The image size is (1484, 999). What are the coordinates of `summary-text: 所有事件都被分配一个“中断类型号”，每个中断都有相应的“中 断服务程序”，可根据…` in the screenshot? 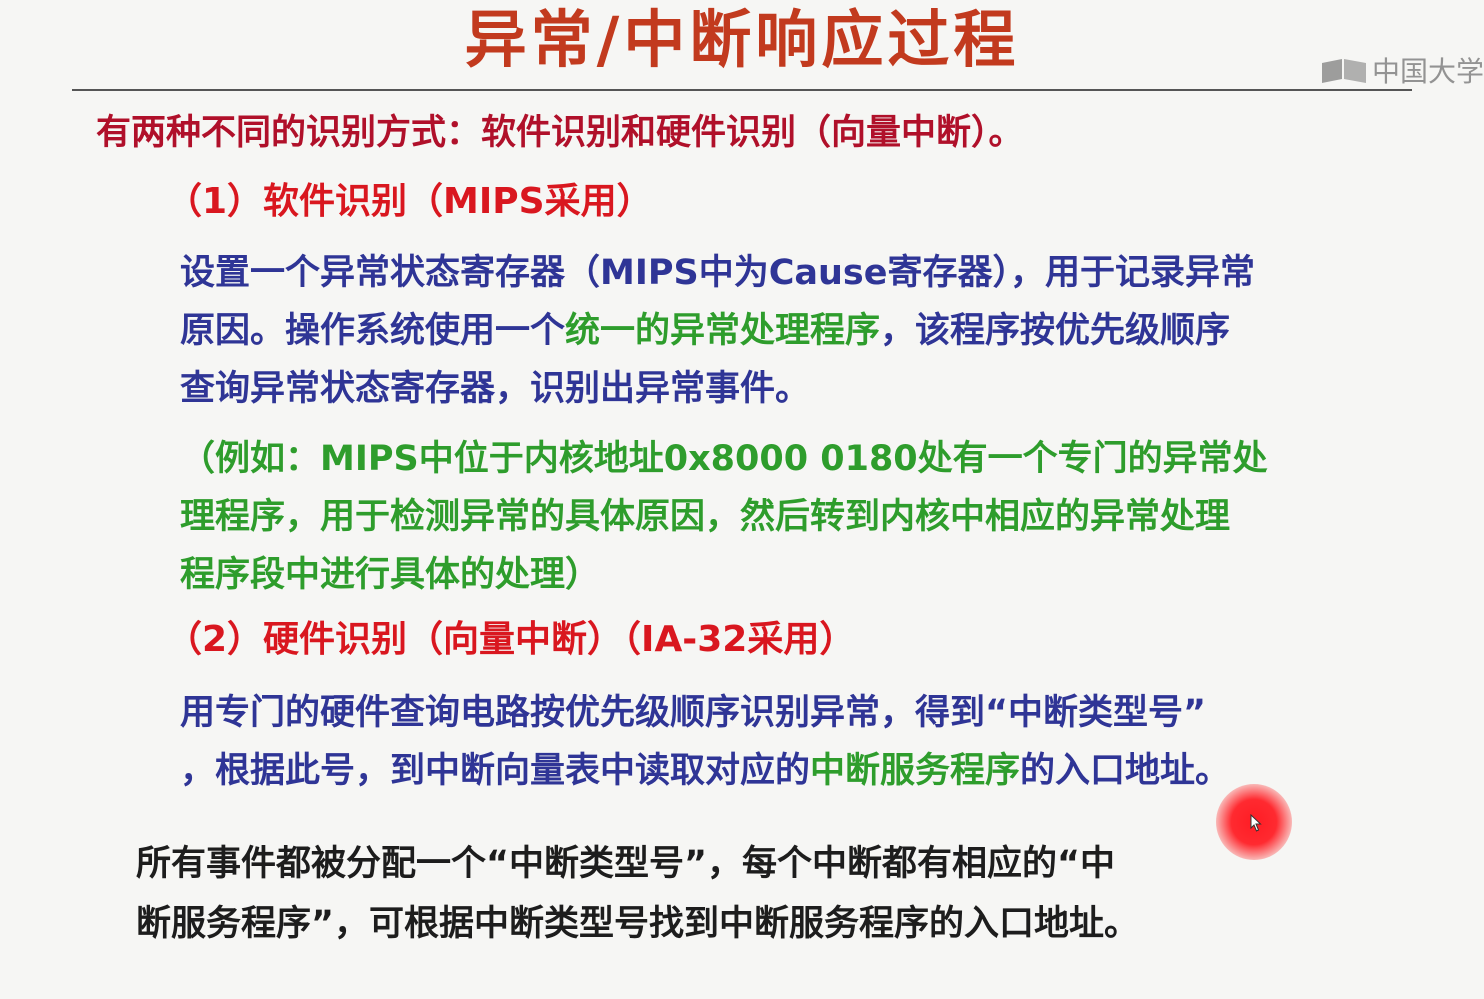 It's located at (637, 894).